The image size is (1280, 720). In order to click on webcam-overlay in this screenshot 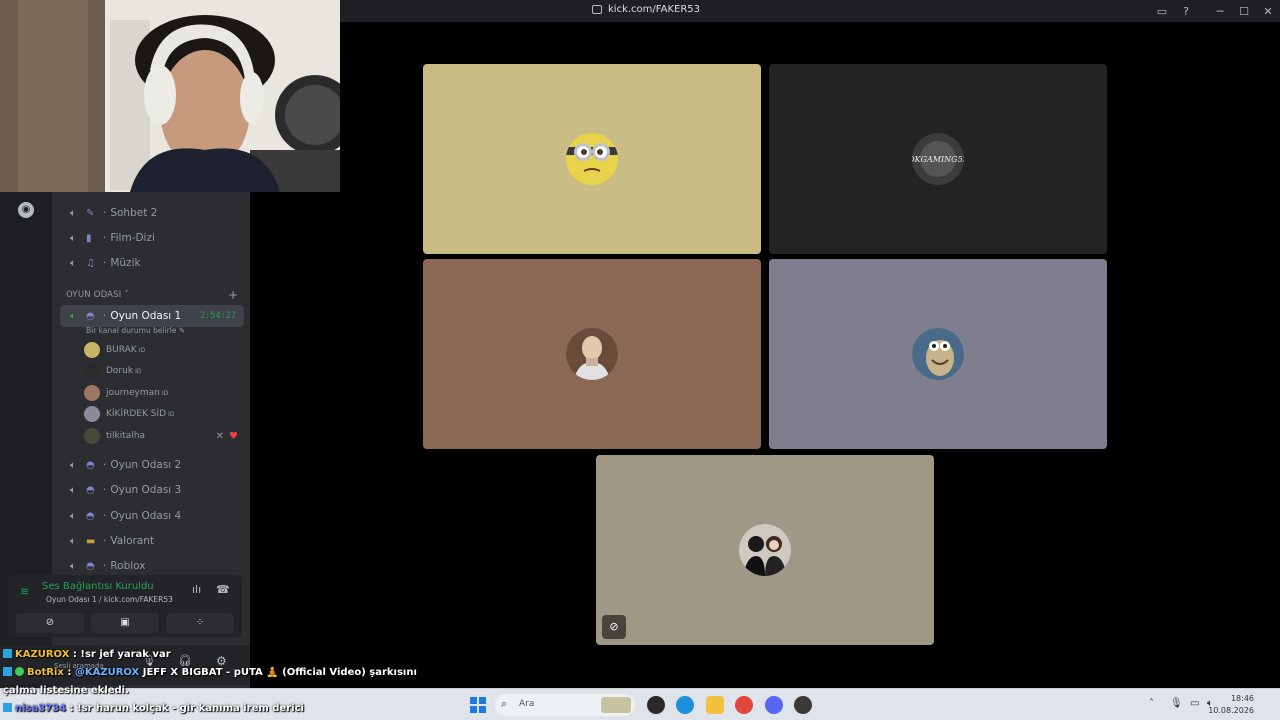, I will do `click(170, 96)`.